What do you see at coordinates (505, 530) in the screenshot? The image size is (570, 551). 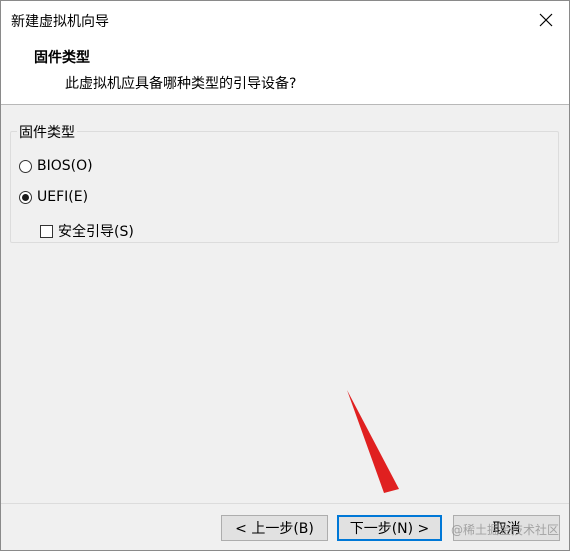 I see `watermark: @稀土掘金技术社区` at bounding box center [505, 530].